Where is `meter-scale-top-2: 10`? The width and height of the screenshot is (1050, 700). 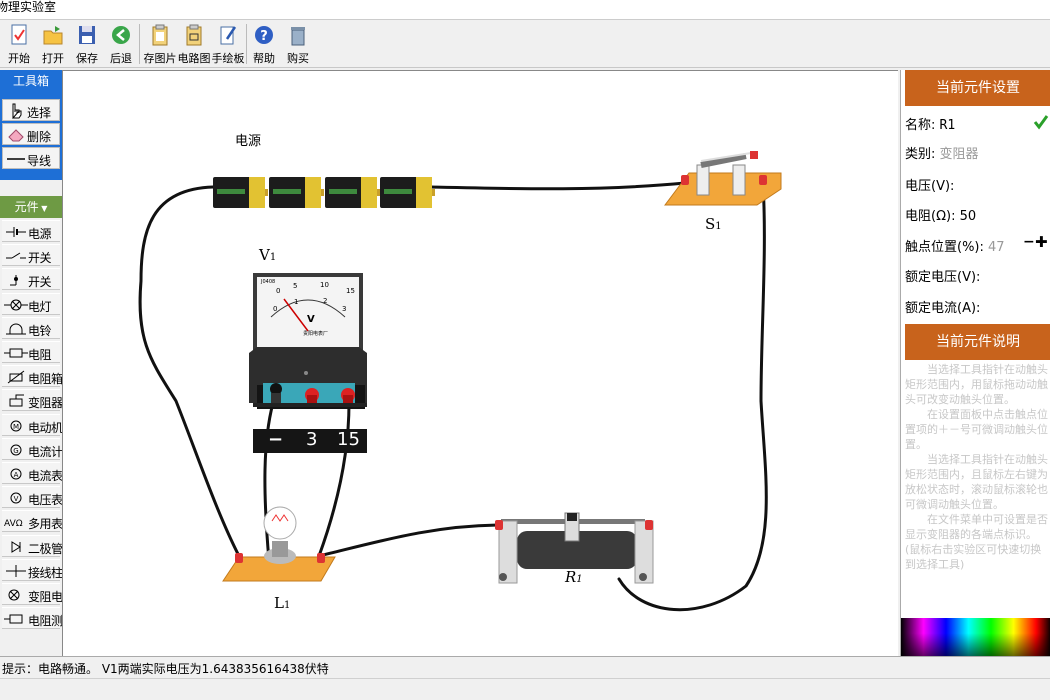 meter-scale-top-2: 10 is located at coordinates (324, 285).